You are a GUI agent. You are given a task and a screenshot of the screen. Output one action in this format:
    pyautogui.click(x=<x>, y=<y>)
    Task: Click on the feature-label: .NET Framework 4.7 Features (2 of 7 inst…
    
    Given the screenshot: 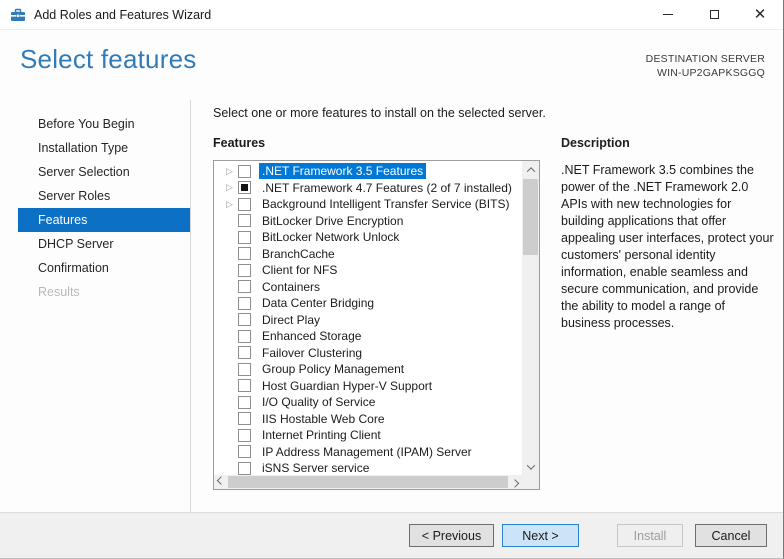 What is the action you would take?
    pyautogui.click(x=387, y=188)
    